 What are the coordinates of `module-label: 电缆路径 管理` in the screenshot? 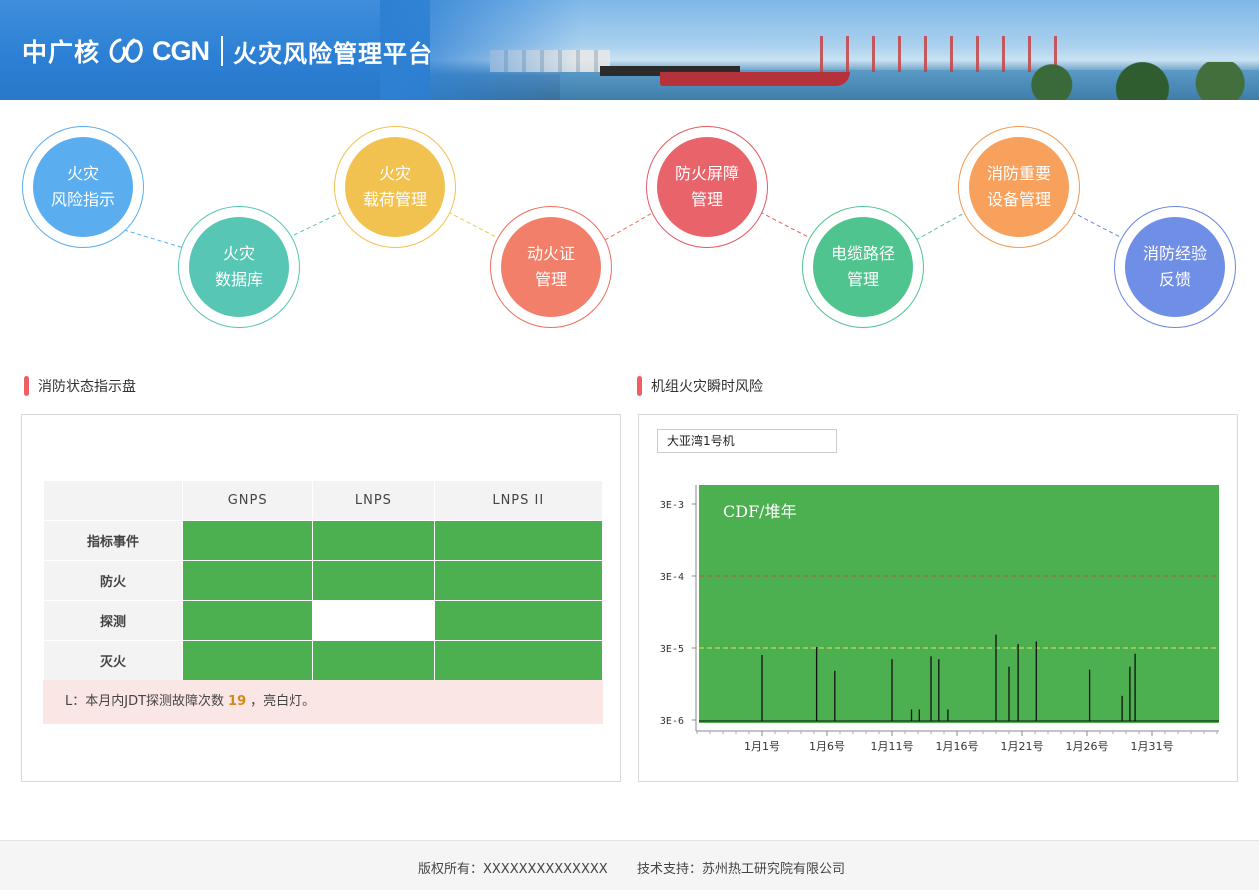 It's located at (862, 266).